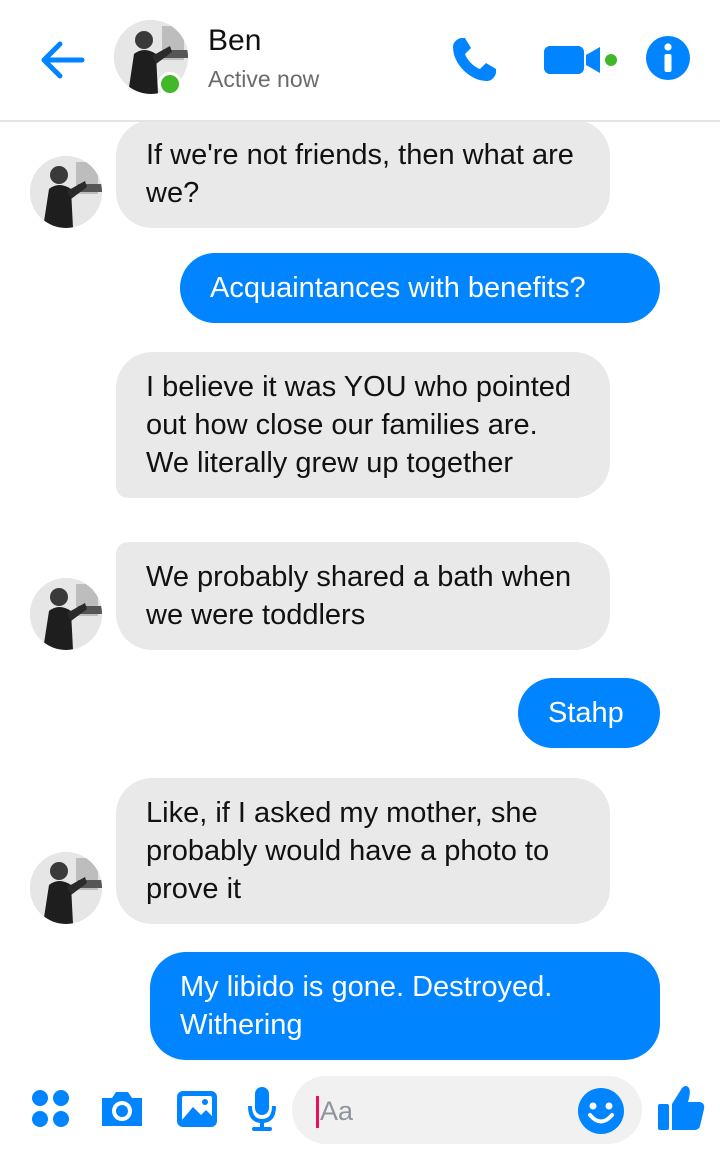  I want to click on thumbs-up-icon, so click(681, 1108).